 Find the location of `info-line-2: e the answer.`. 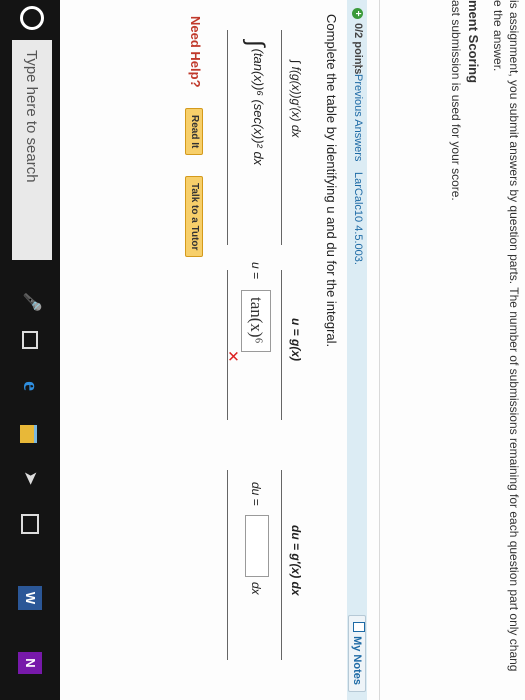

info-line-2: e the answer. is located at coordinates (498, 36).